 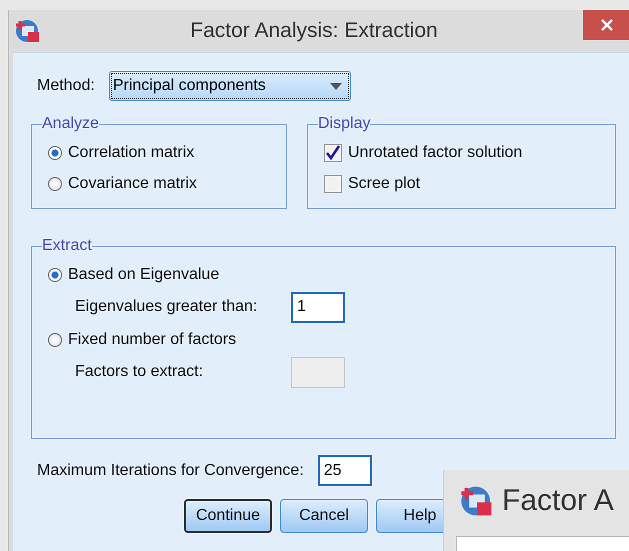 What do you see at coordinates (132, 183) in the screenshot?
I see `option-label: Covariance matrix` at bounding box center [132, 183].